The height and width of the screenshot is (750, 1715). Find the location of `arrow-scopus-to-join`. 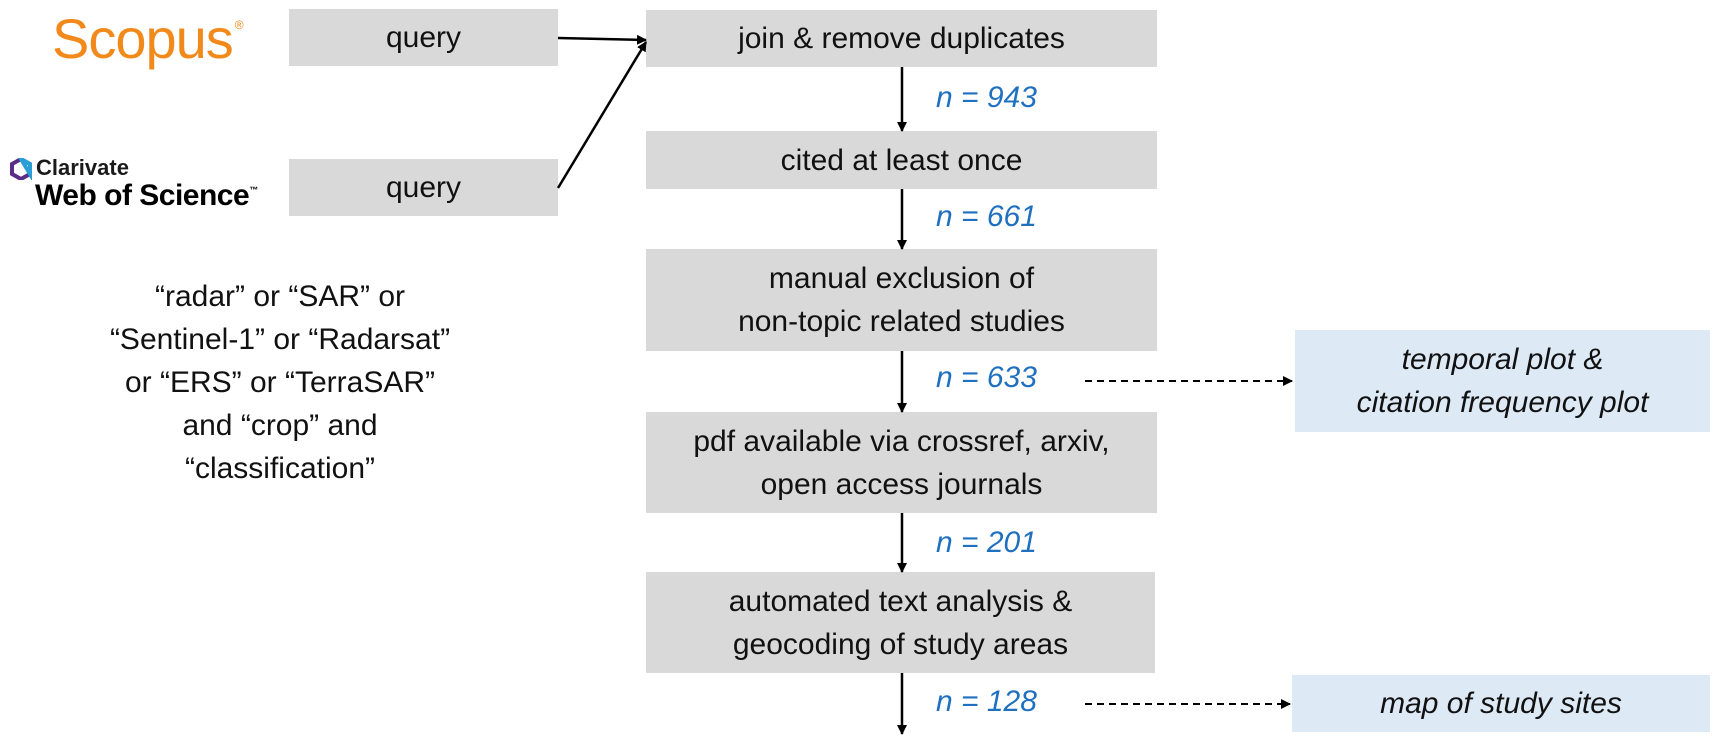

arrow-scopus-to-join is located at coordinates (602, 39).